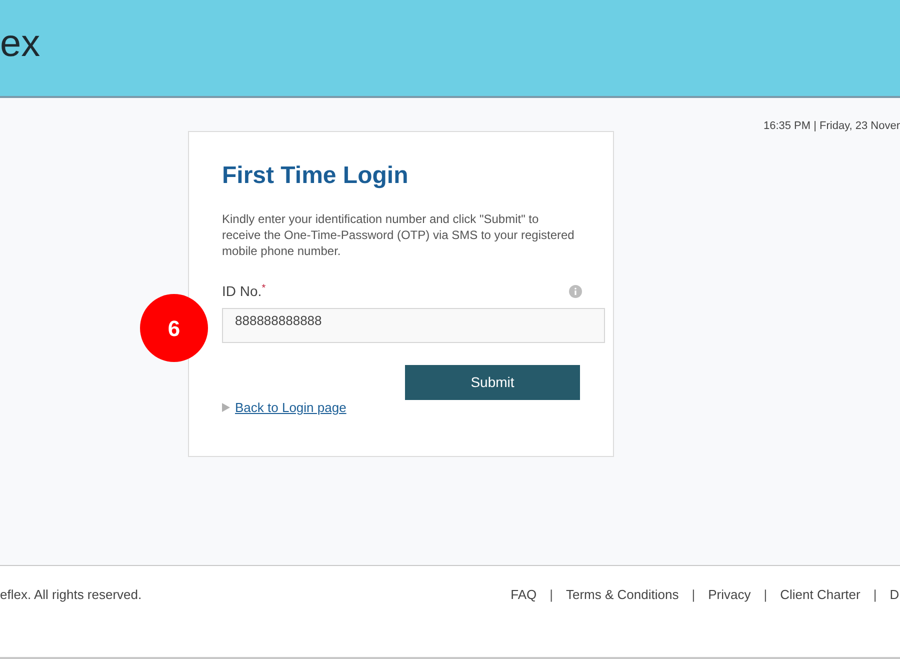 The image size is (900, 659). I want to click on footer-link: Client Charter, so click(820, 621).